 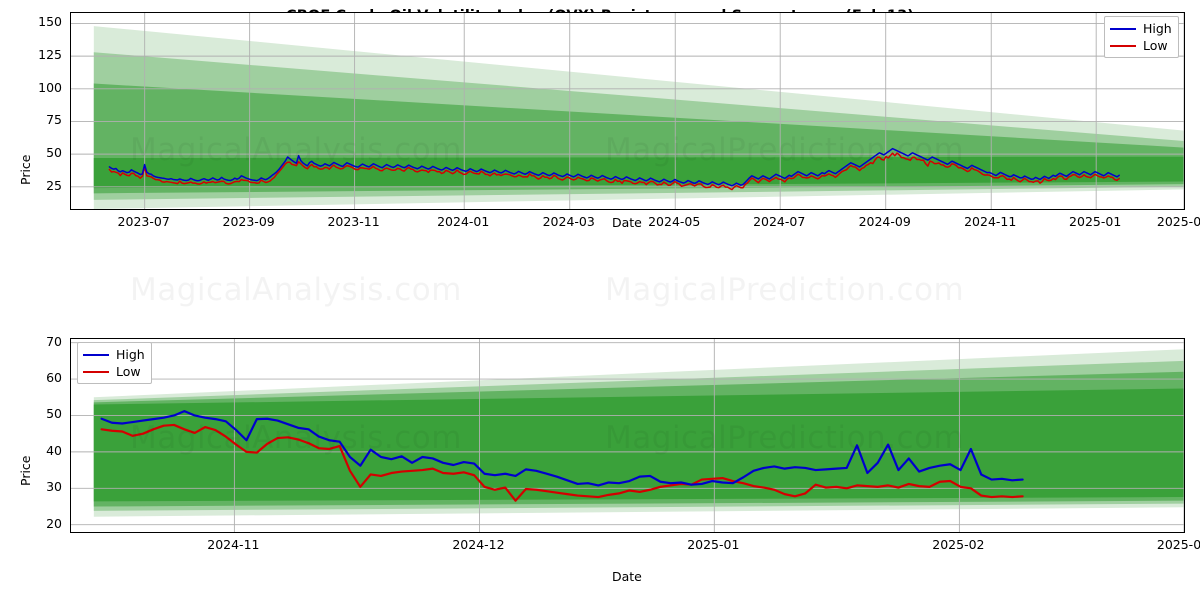 What do you see at coordinates (50, 55) in the screenshot?
I see `y-tick-label: 125` at bounding box center [50, 55].